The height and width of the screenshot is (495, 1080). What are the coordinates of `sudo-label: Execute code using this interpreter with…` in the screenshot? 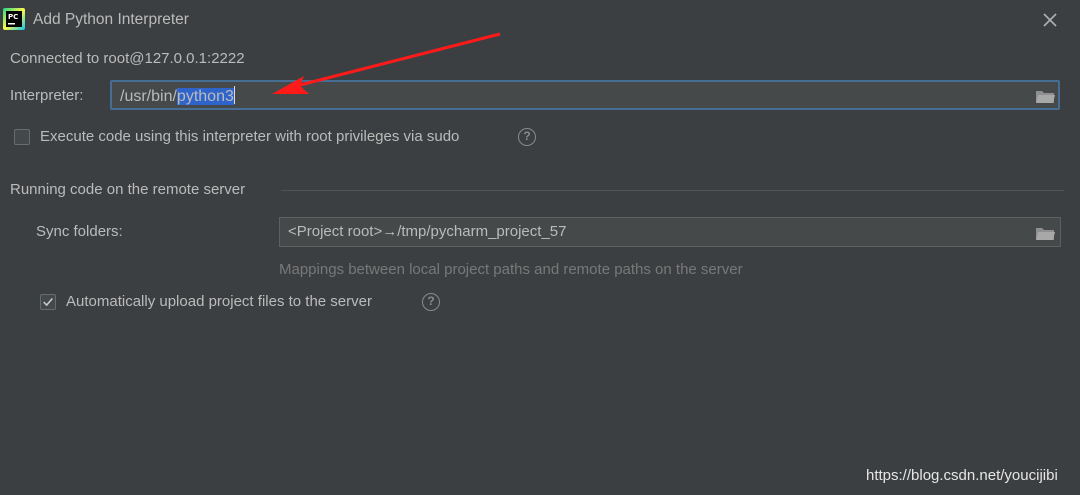 It's located at (249, 136).